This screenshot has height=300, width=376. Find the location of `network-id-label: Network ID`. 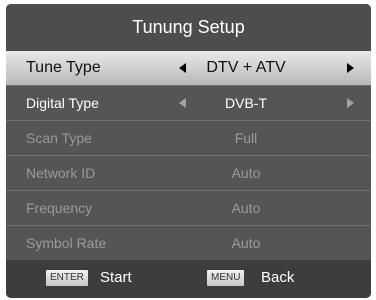

network-id-label: Network ID is located at coordinates (61, 173).